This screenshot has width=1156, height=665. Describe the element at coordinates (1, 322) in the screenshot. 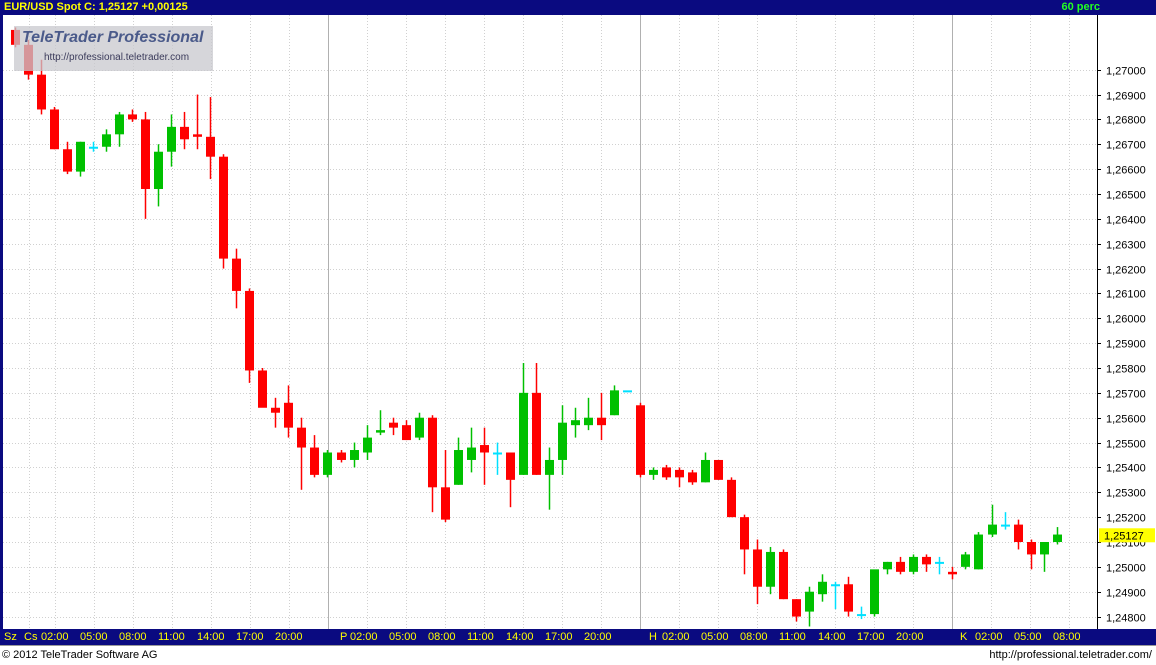

I see `left-border` at that location.